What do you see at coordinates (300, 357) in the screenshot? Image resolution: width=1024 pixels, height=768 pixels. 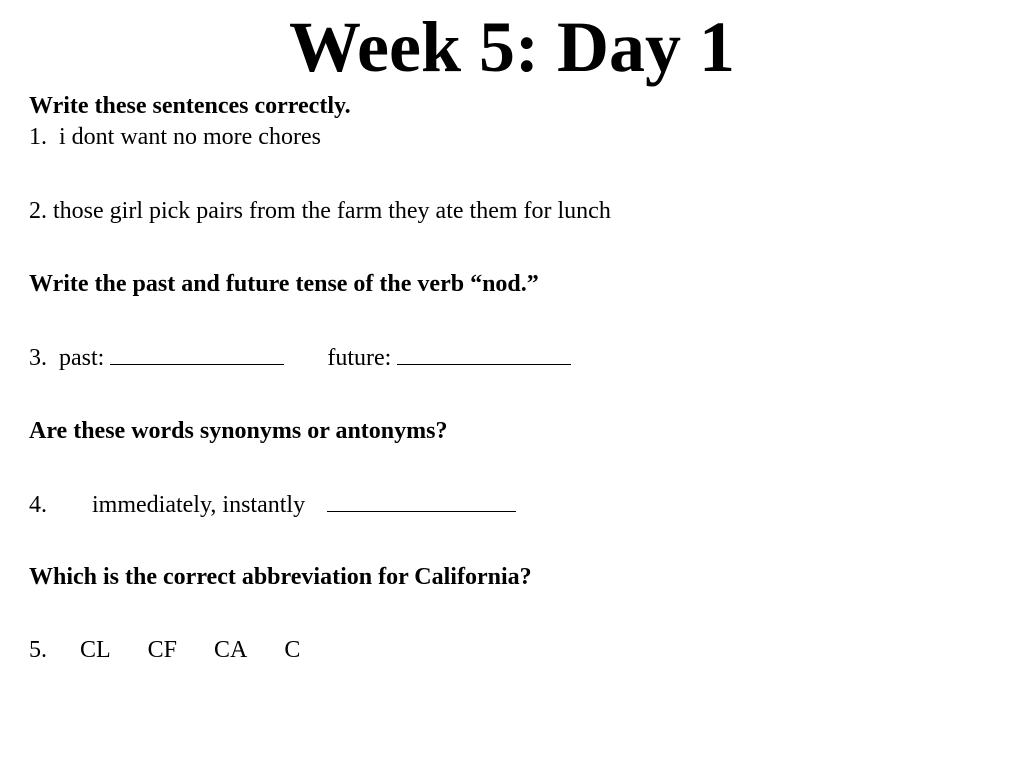 I see `question-3: 3. past: future:` at bounding box center [300, 357].